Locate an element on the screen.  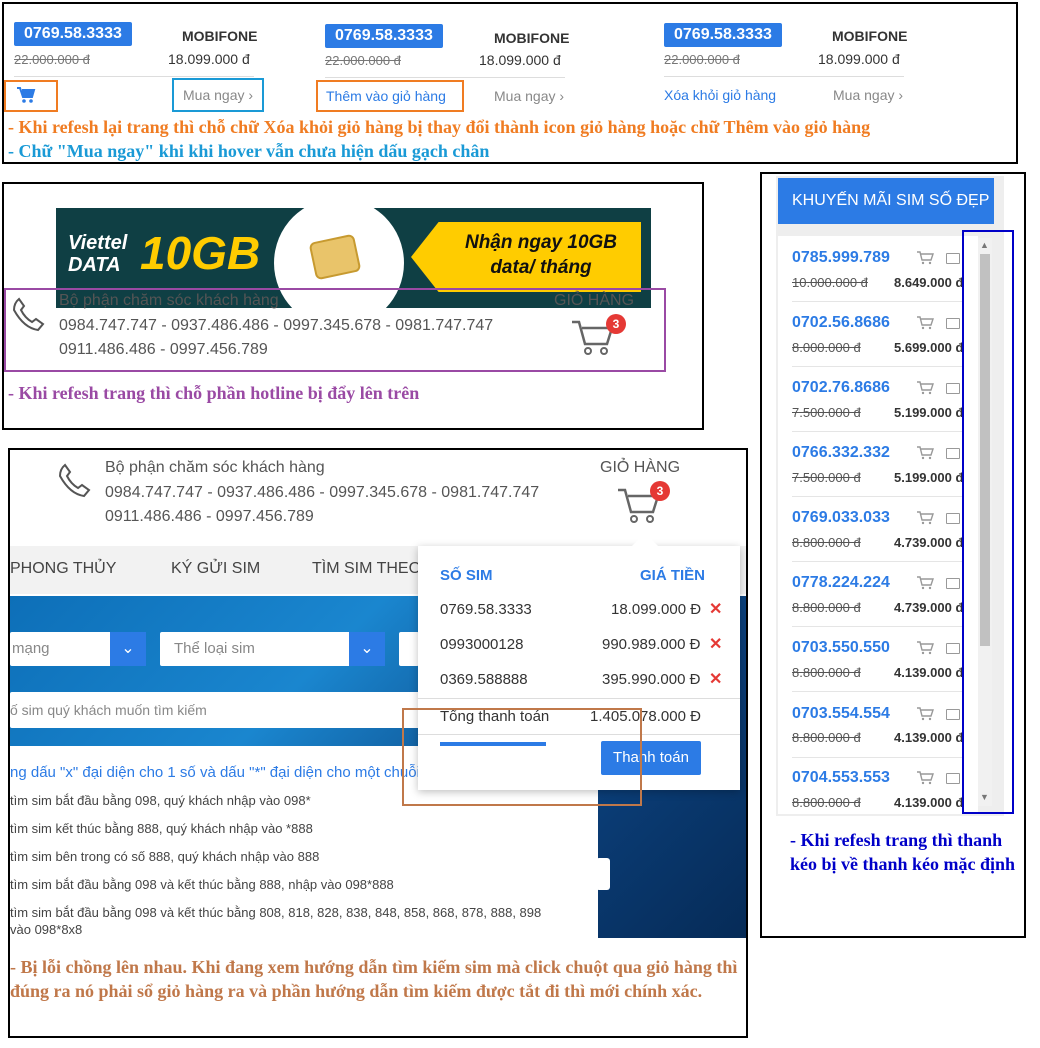
guide-line: vào 098*8x8 is located at coordinates (46, 929).